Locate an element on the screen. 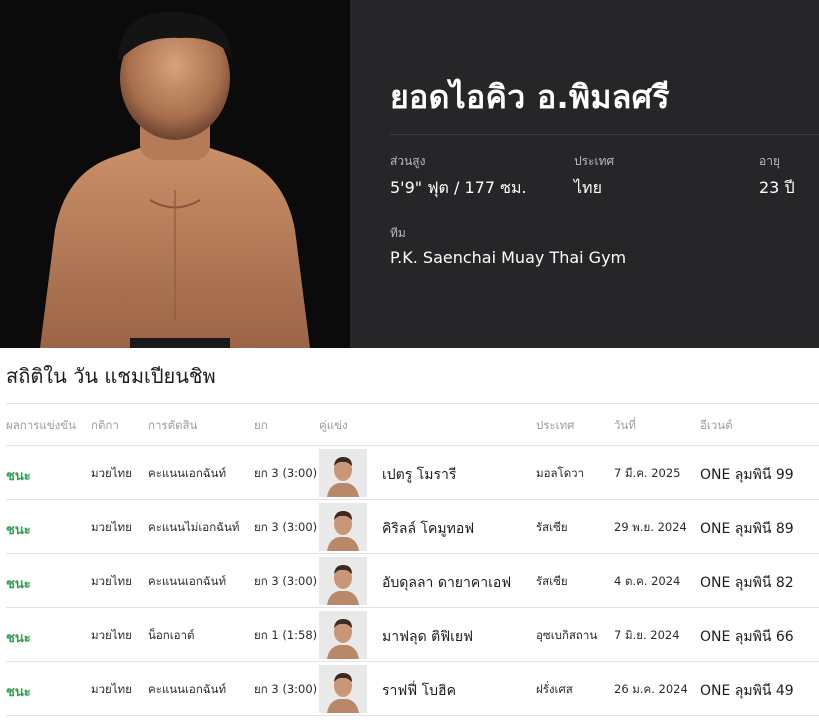  method-cell: คะแนนไม่เอกฉันท์ is located at coordinates (194, 527).